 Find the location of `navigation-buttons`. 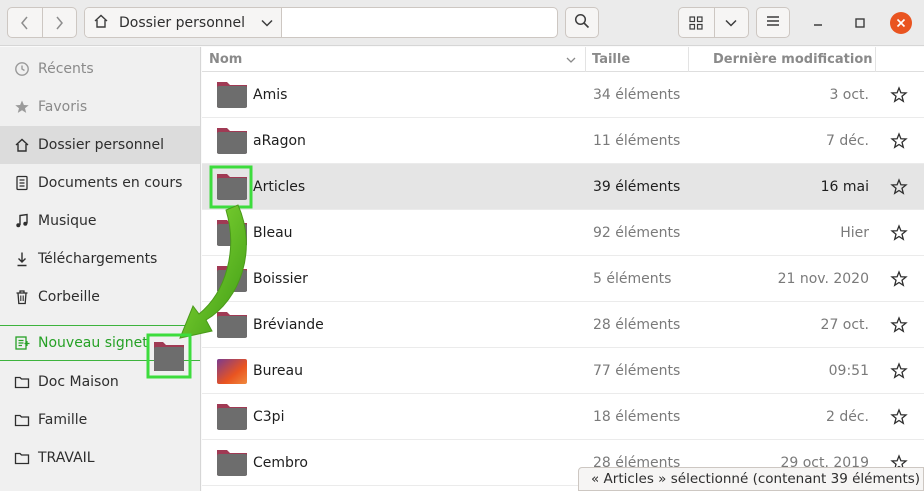

navigation-buttons is located at coordinates (42, 22).